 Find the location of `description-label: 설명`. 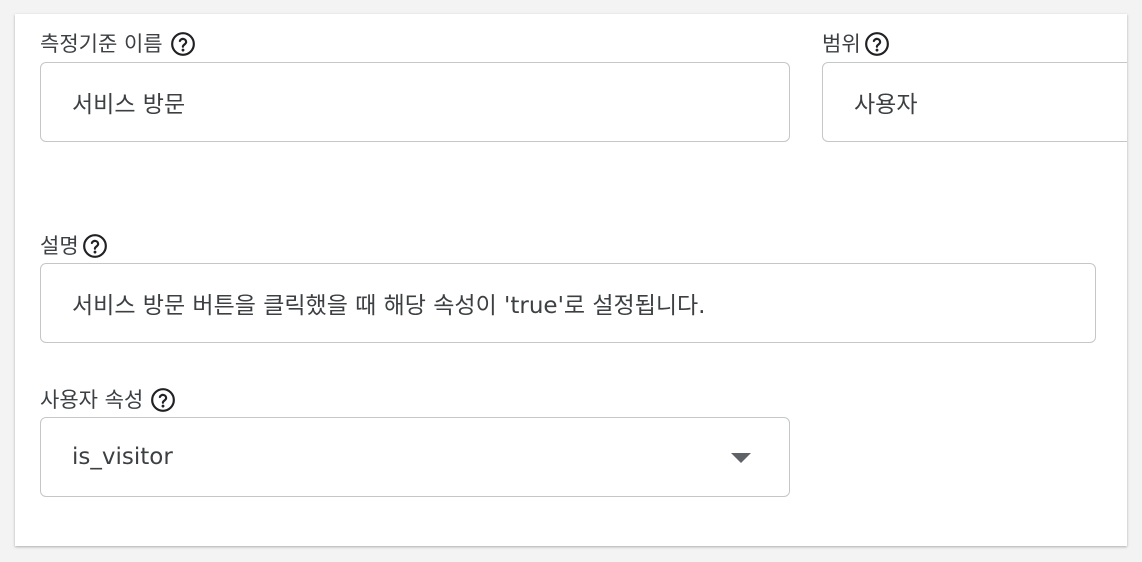

description-label: 설명 is located at coordinates (59, 246).